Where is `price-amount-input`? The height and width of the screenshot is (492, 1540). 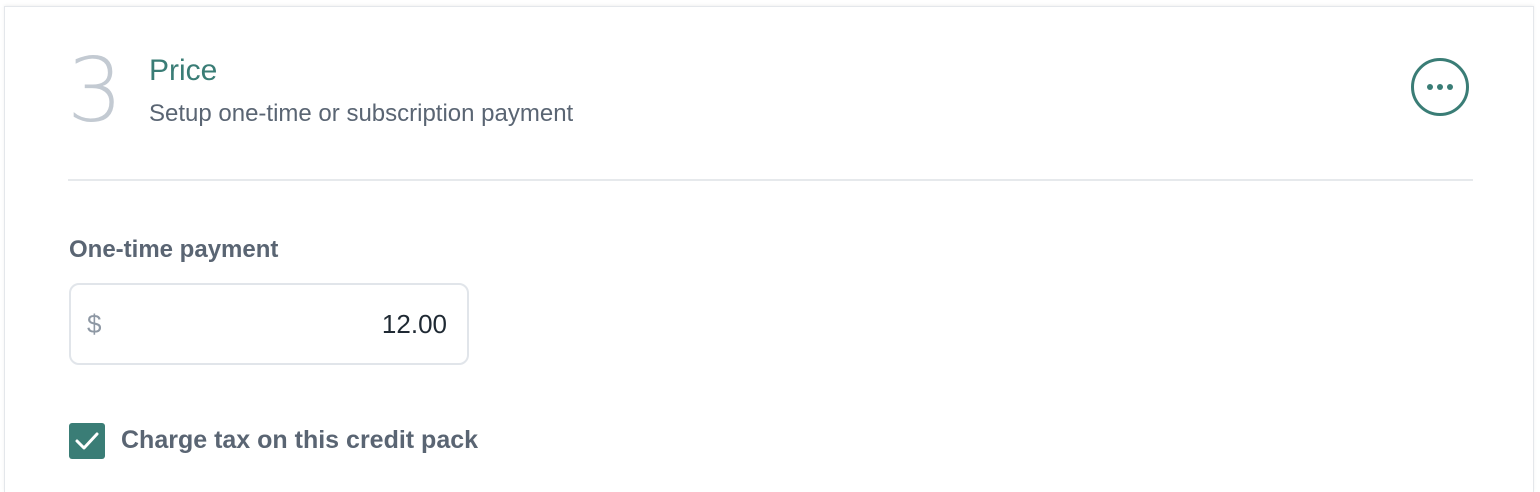 price-amount-input is located at coordinates (284, 324).